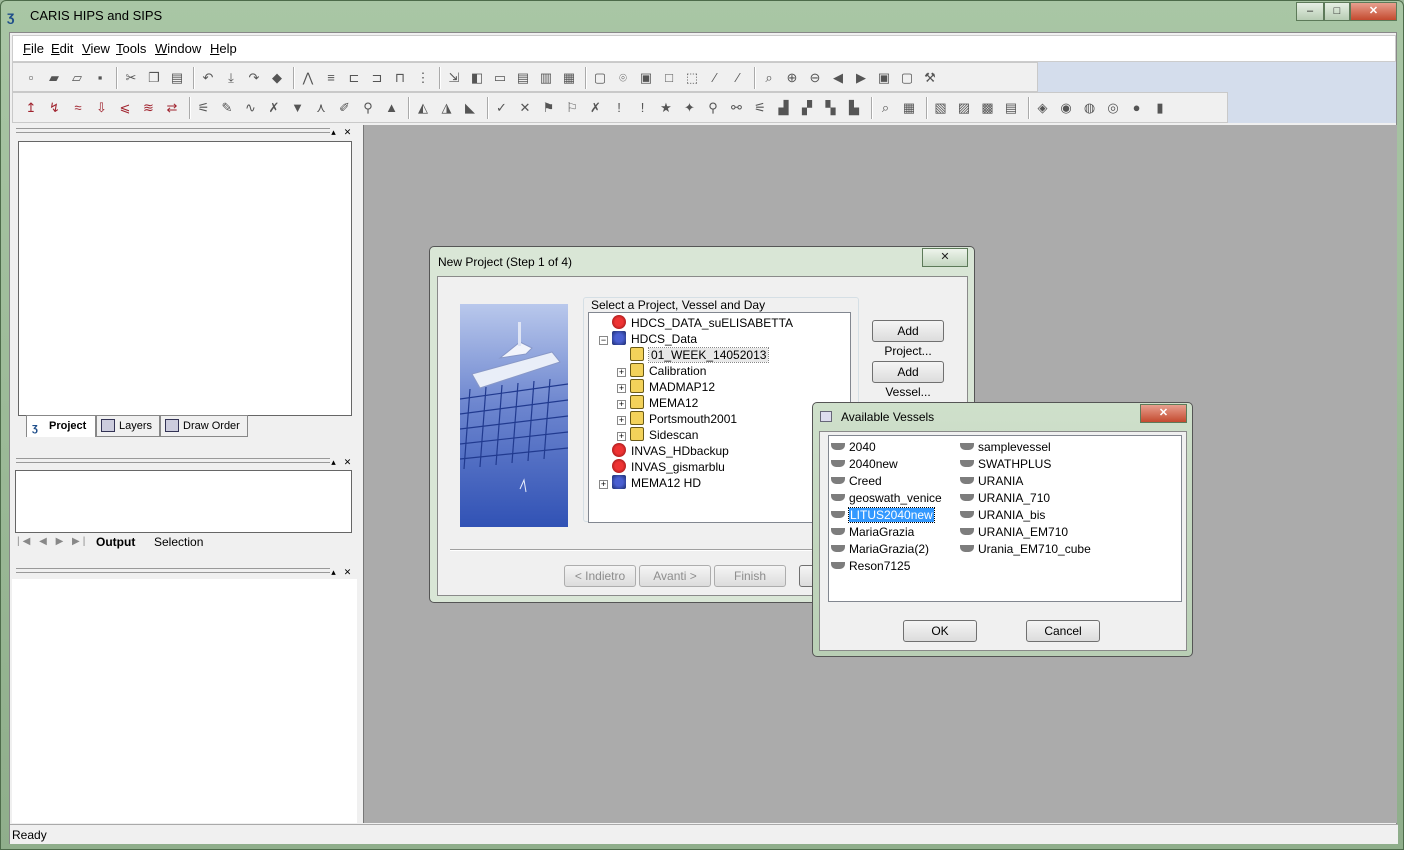 This screenshot has height=850, width=1404. What do you see at coordinates (990, 481) in the screenshot?
I see `vessel-item: URANIA` at bounding box center [990, 481].